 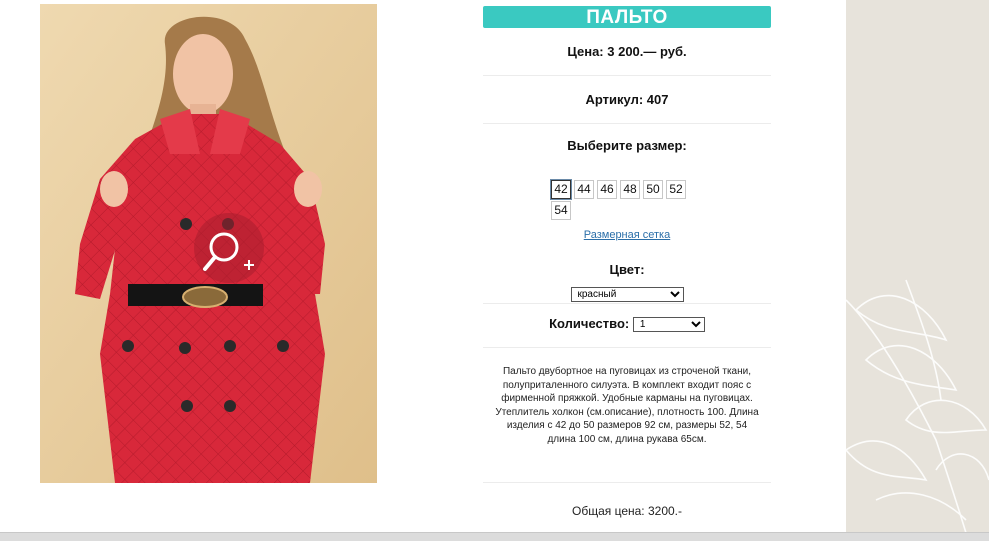 I want to click on floral-decoration, so click(x=917, y=406).